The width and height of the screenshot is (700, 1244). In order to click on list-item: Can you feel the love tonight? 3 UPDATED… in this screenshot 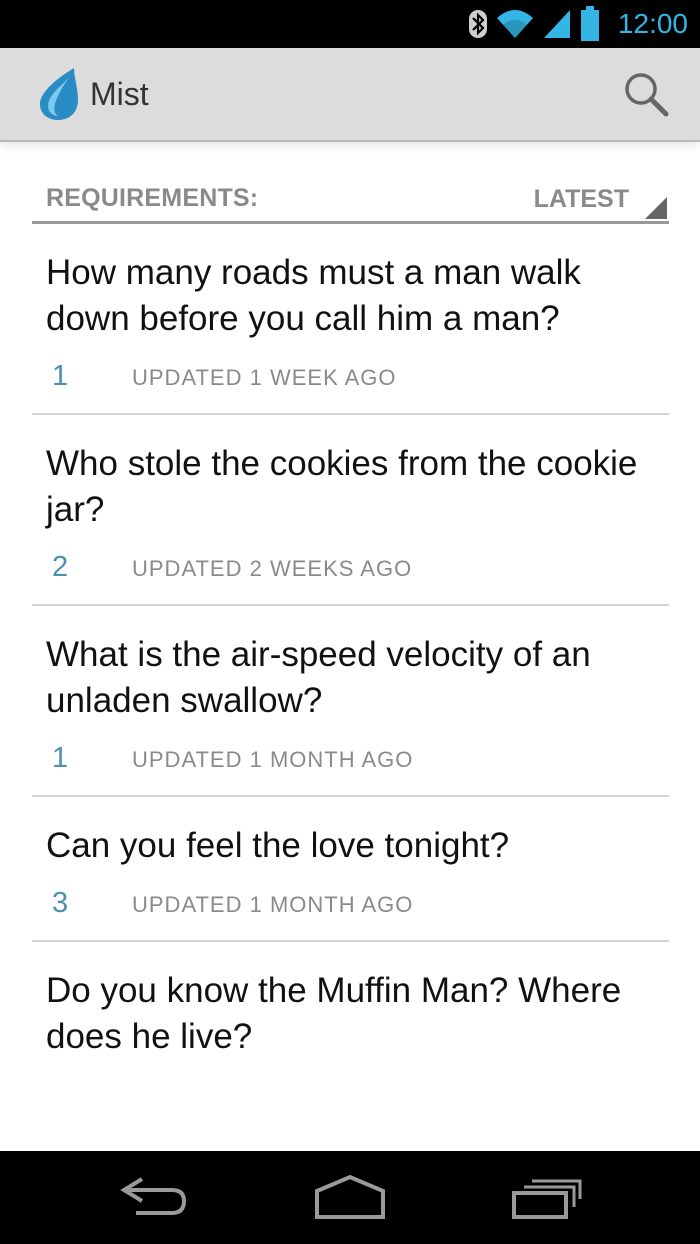, I will do `click(350, 869)`.